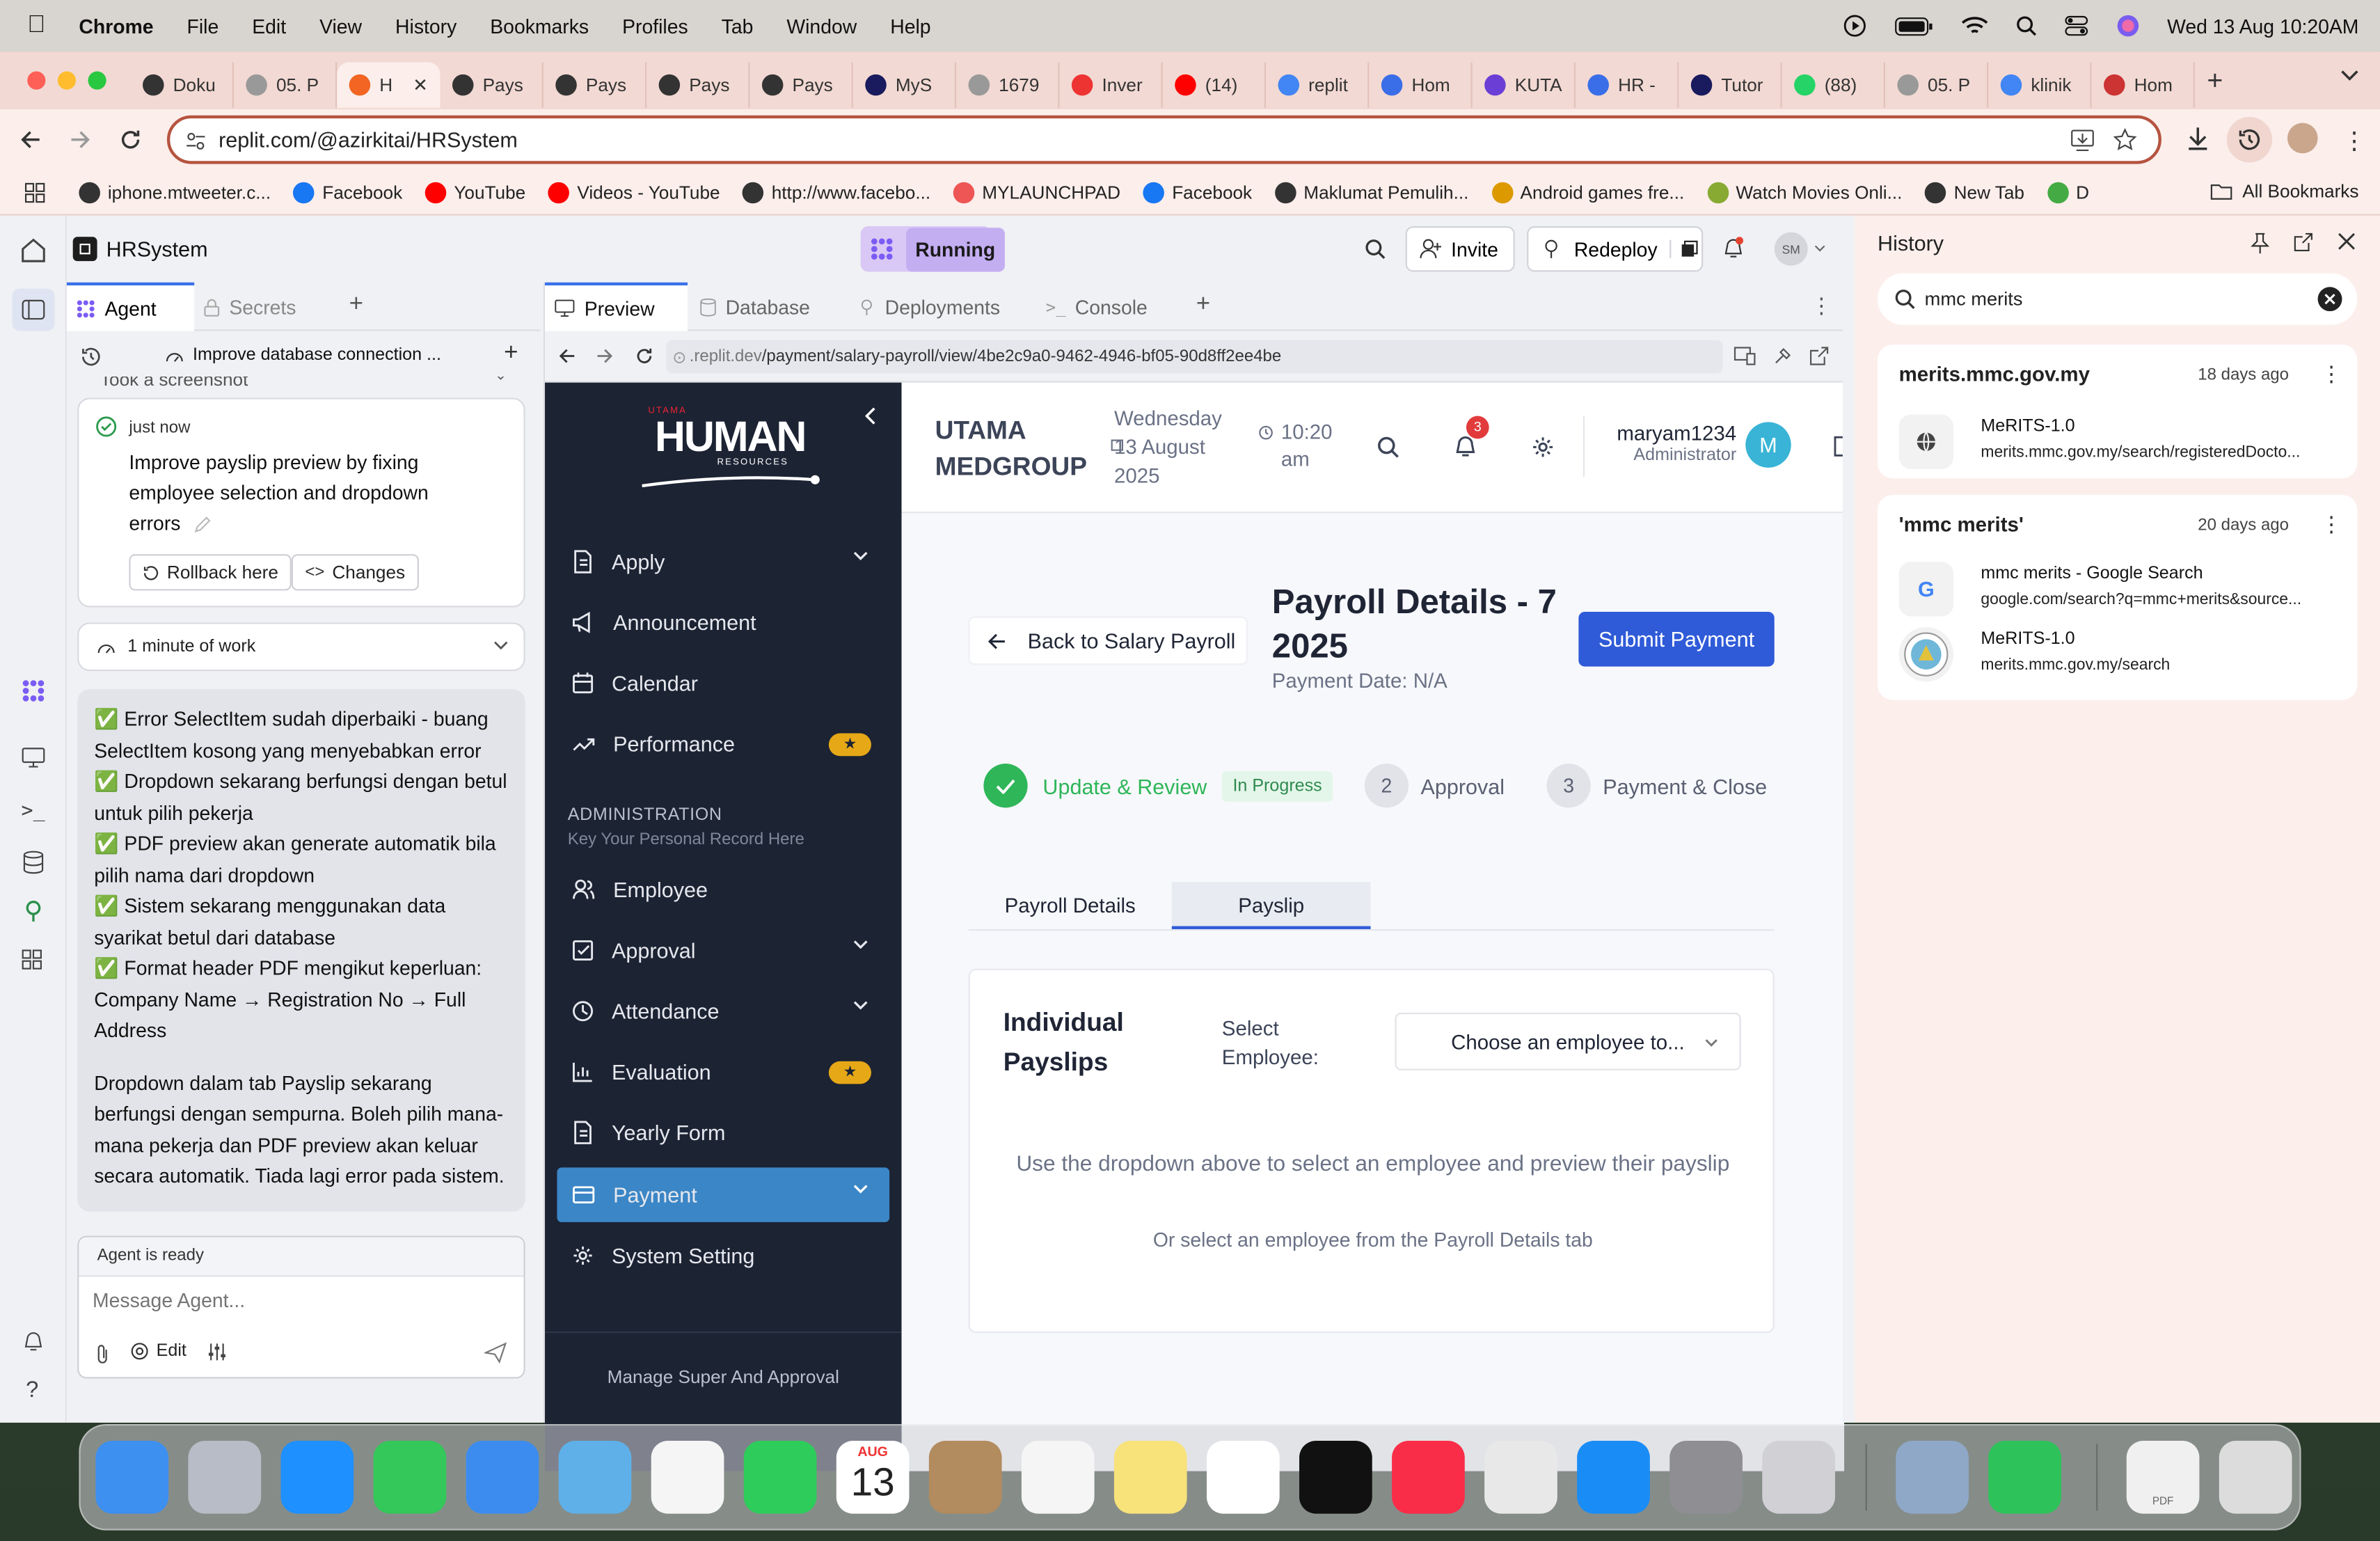  I want to click on nav-attendance: Attendance, so click(723, 1010).